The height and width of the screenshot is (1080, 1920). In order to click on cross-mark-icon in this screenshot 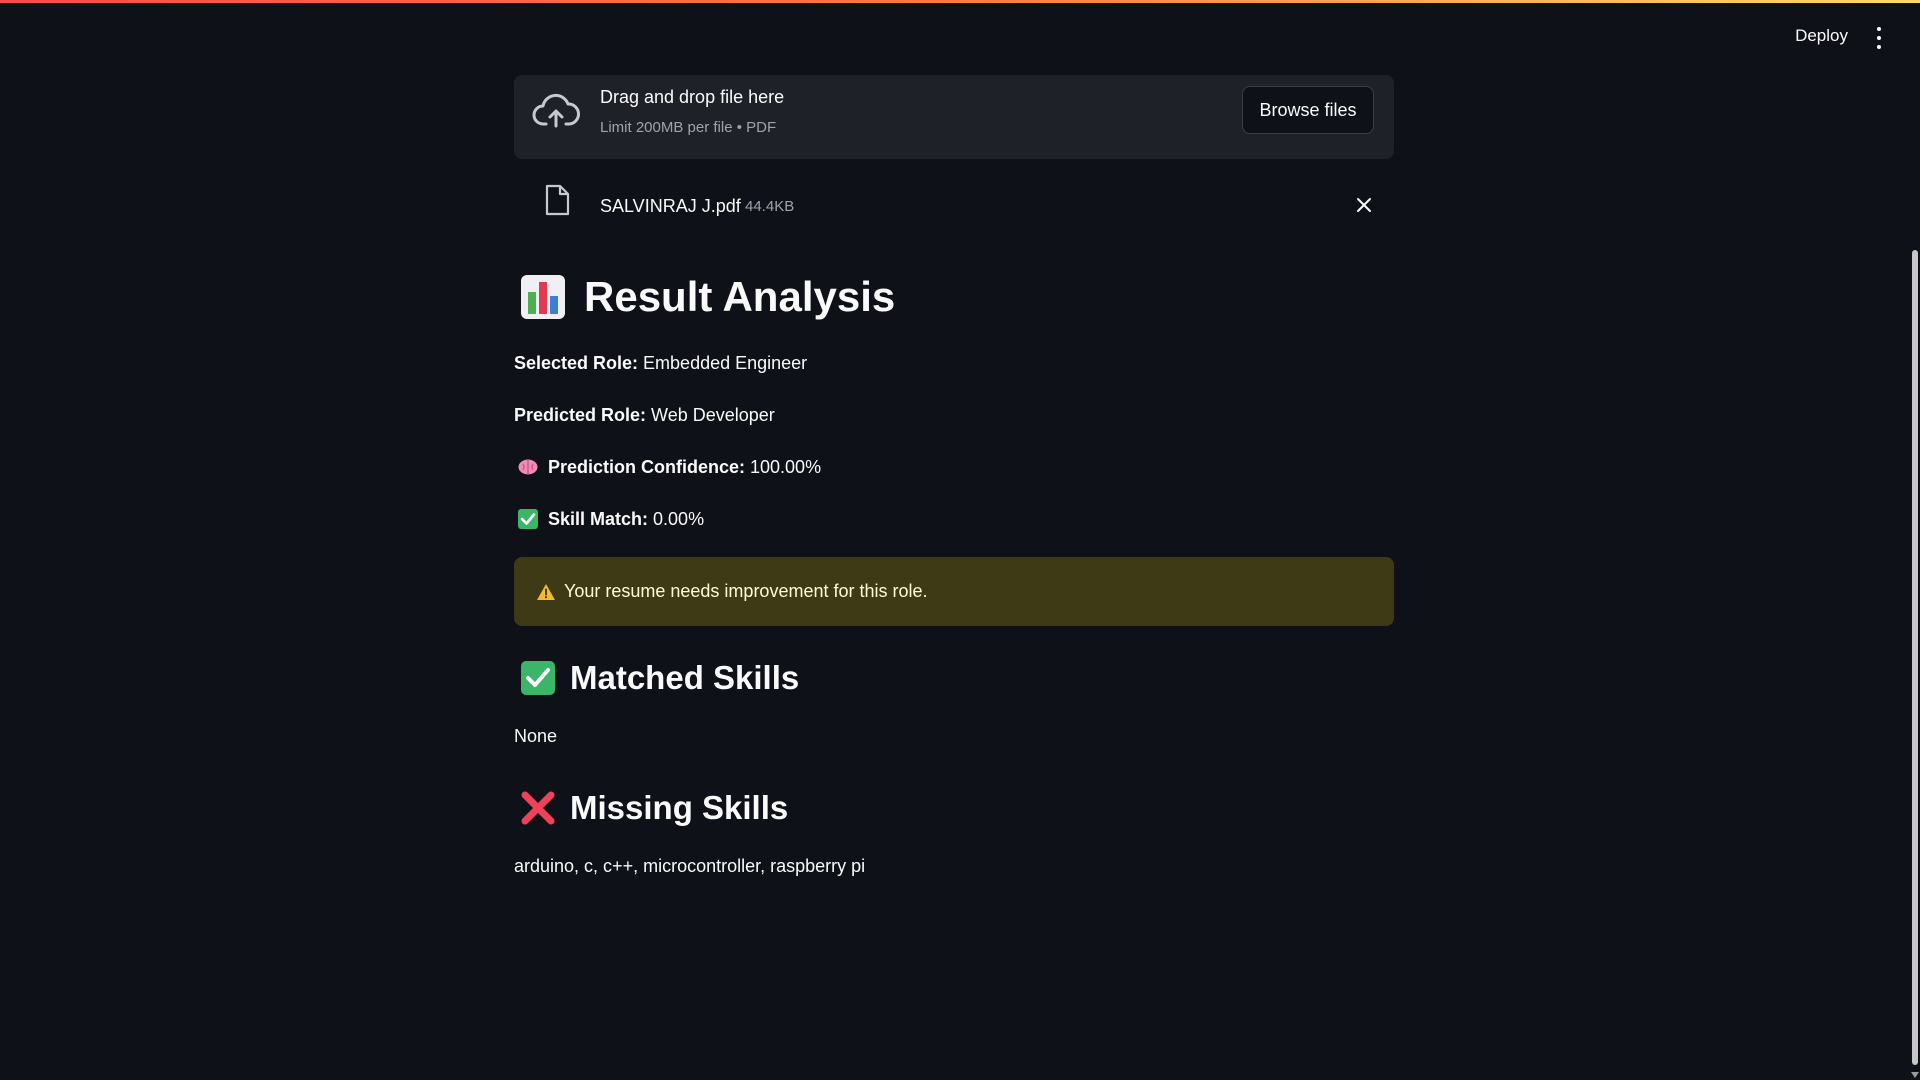, I will do `click(538, 808)`.